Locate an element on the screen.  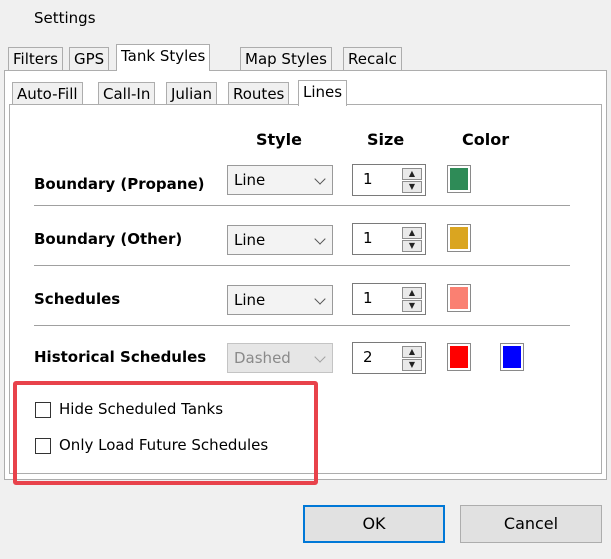
tab-map-styles: Map Styles is located at coordinates (286, 59).